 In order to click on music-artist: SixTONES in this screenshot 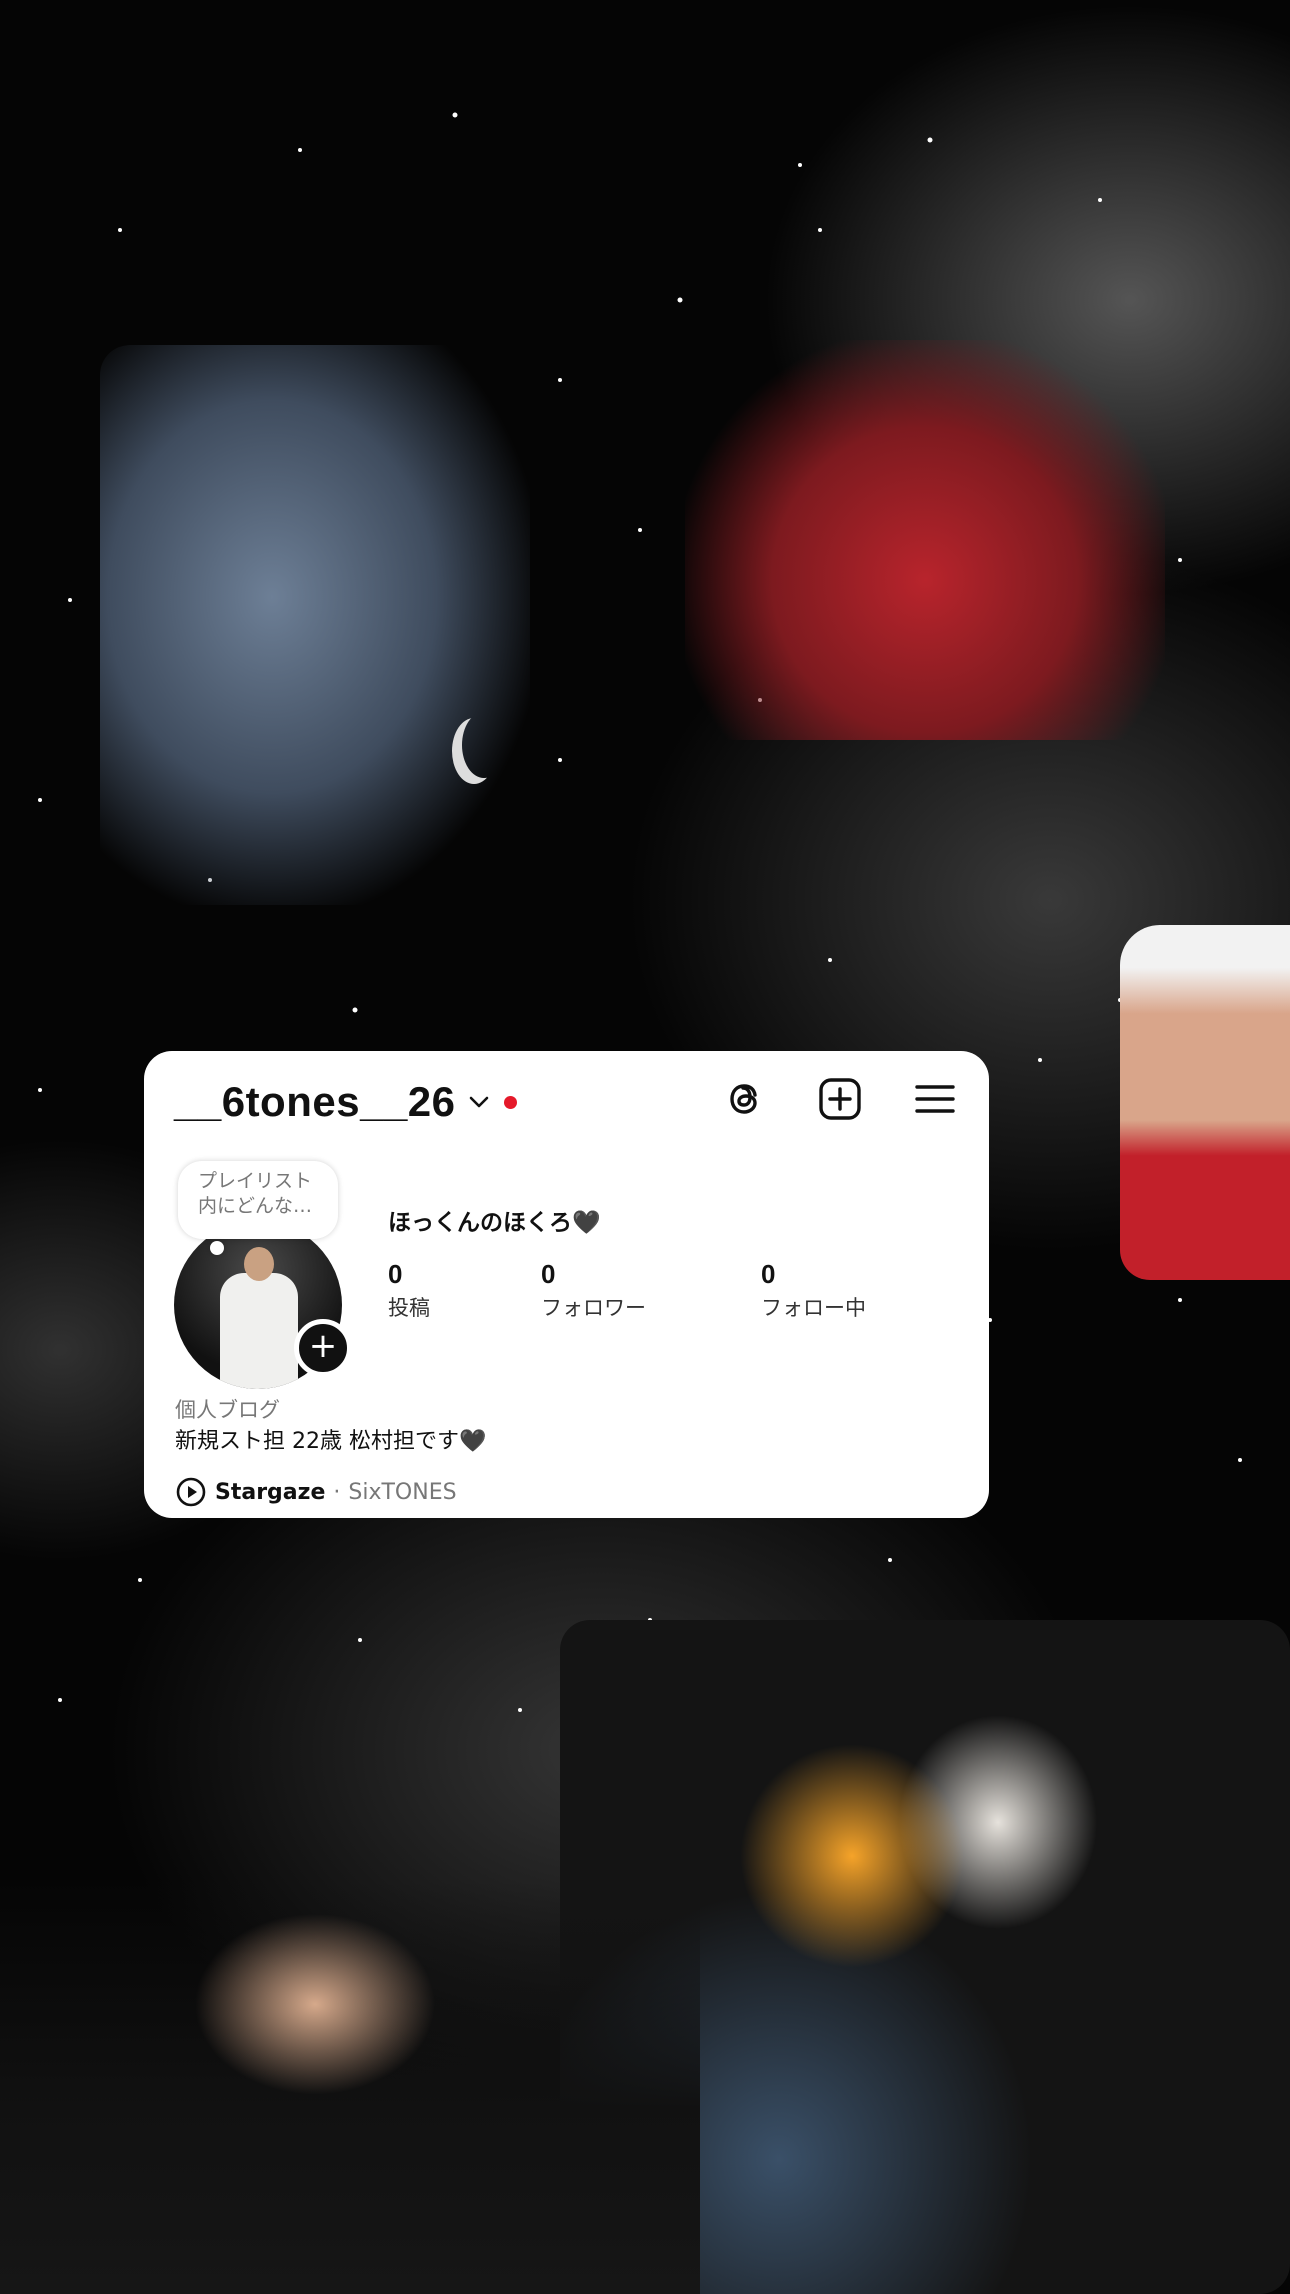, I will do `click(402, 1492)`.